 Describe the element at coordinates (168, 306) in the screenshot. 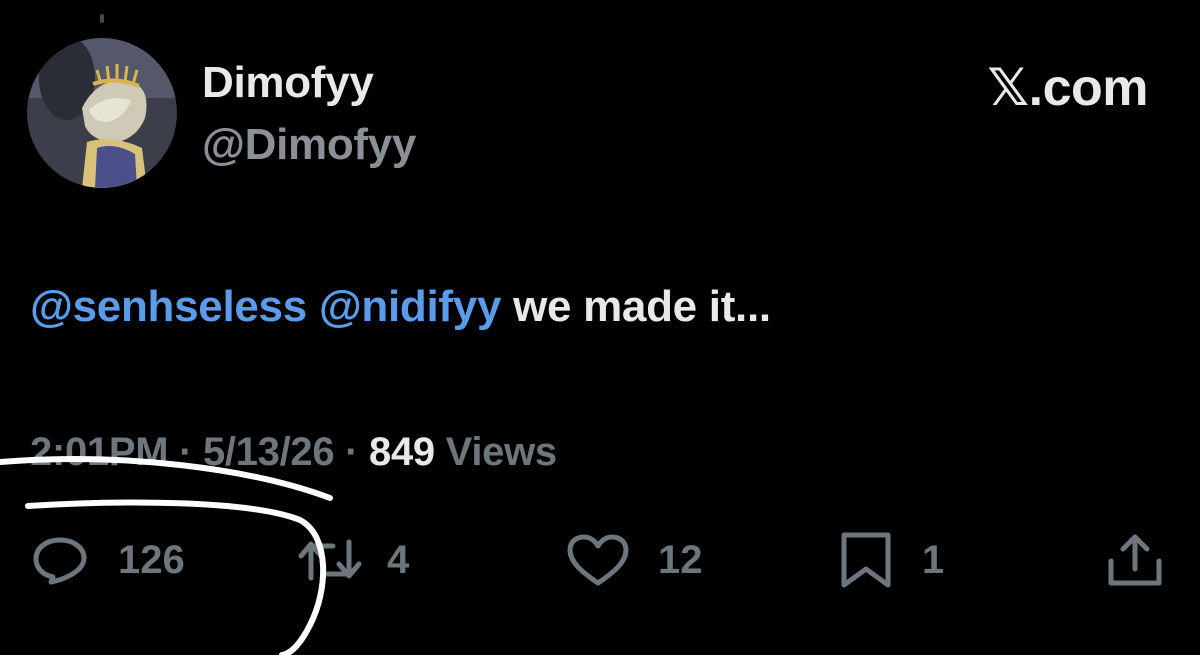

I see `mention-link: @senhseless` at that location.